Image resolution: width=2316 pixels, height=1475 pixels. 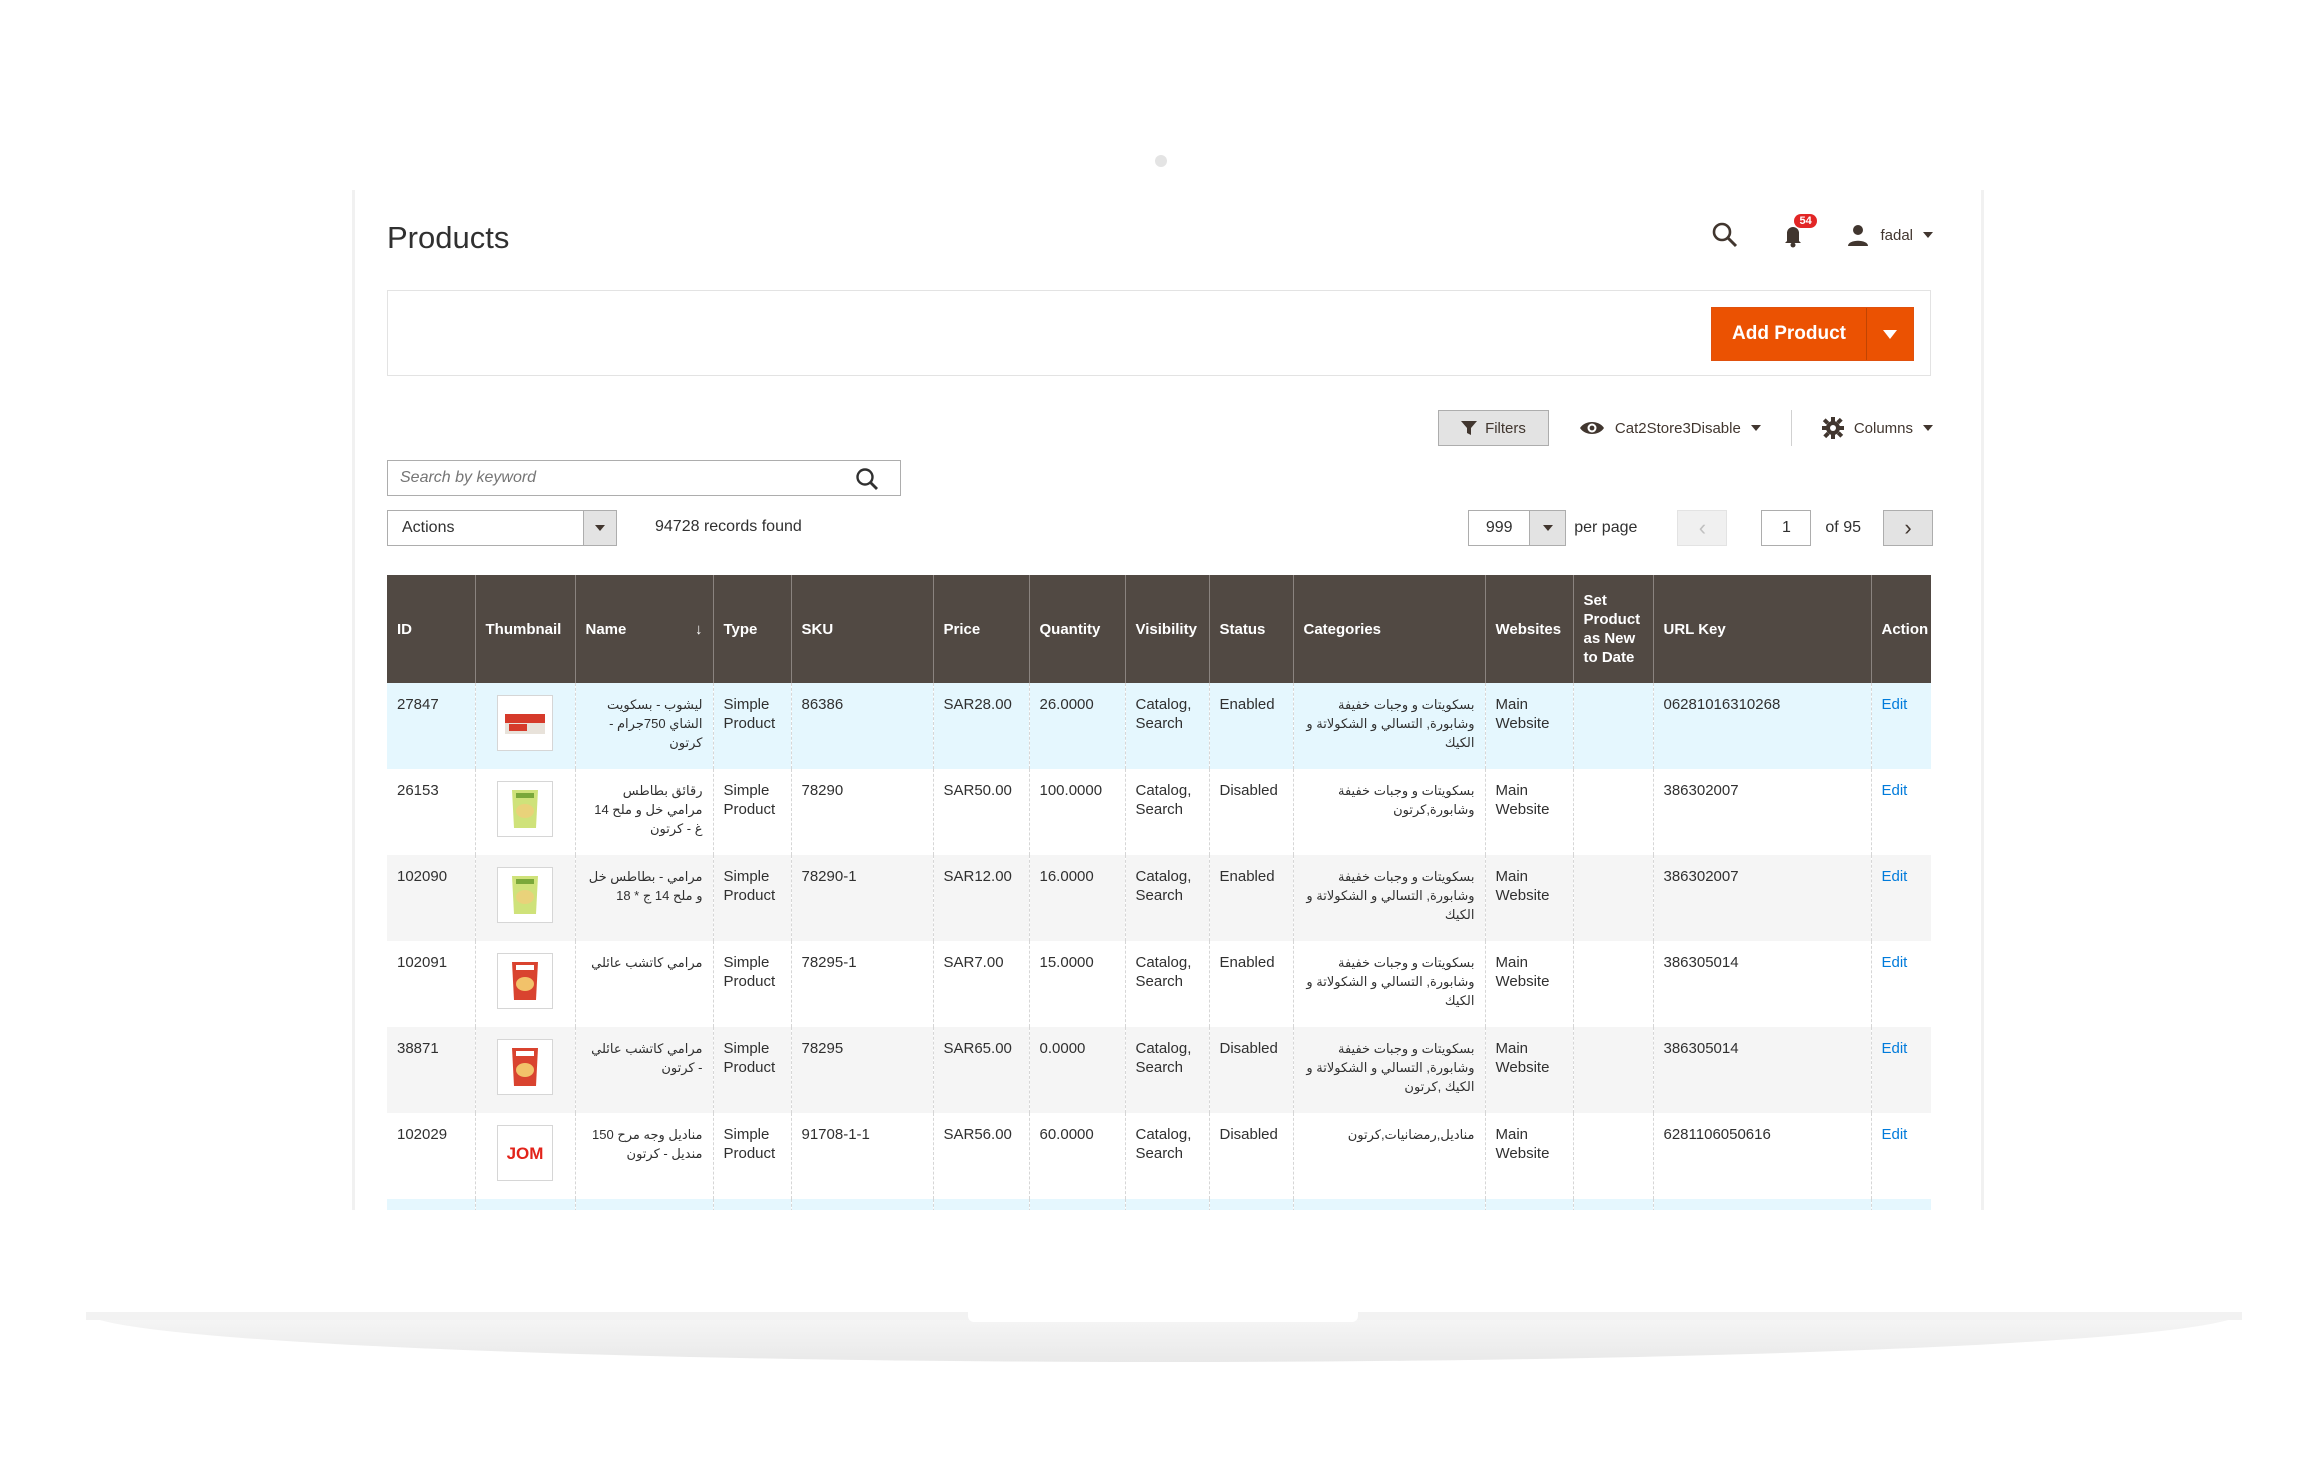 What do you see at coordinates (980, 898) in the screenshot?
I see `cell-price: SAR12.00` at bounding box center [980, 898].